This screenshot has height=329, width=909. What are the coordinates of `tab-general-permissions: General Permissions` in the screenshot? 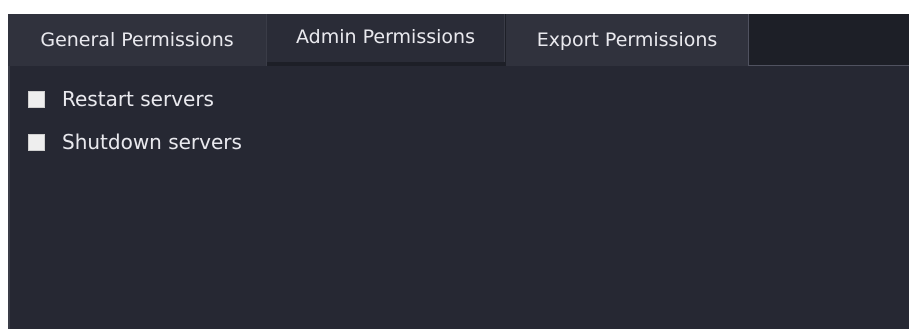 It's located at (137, 40).